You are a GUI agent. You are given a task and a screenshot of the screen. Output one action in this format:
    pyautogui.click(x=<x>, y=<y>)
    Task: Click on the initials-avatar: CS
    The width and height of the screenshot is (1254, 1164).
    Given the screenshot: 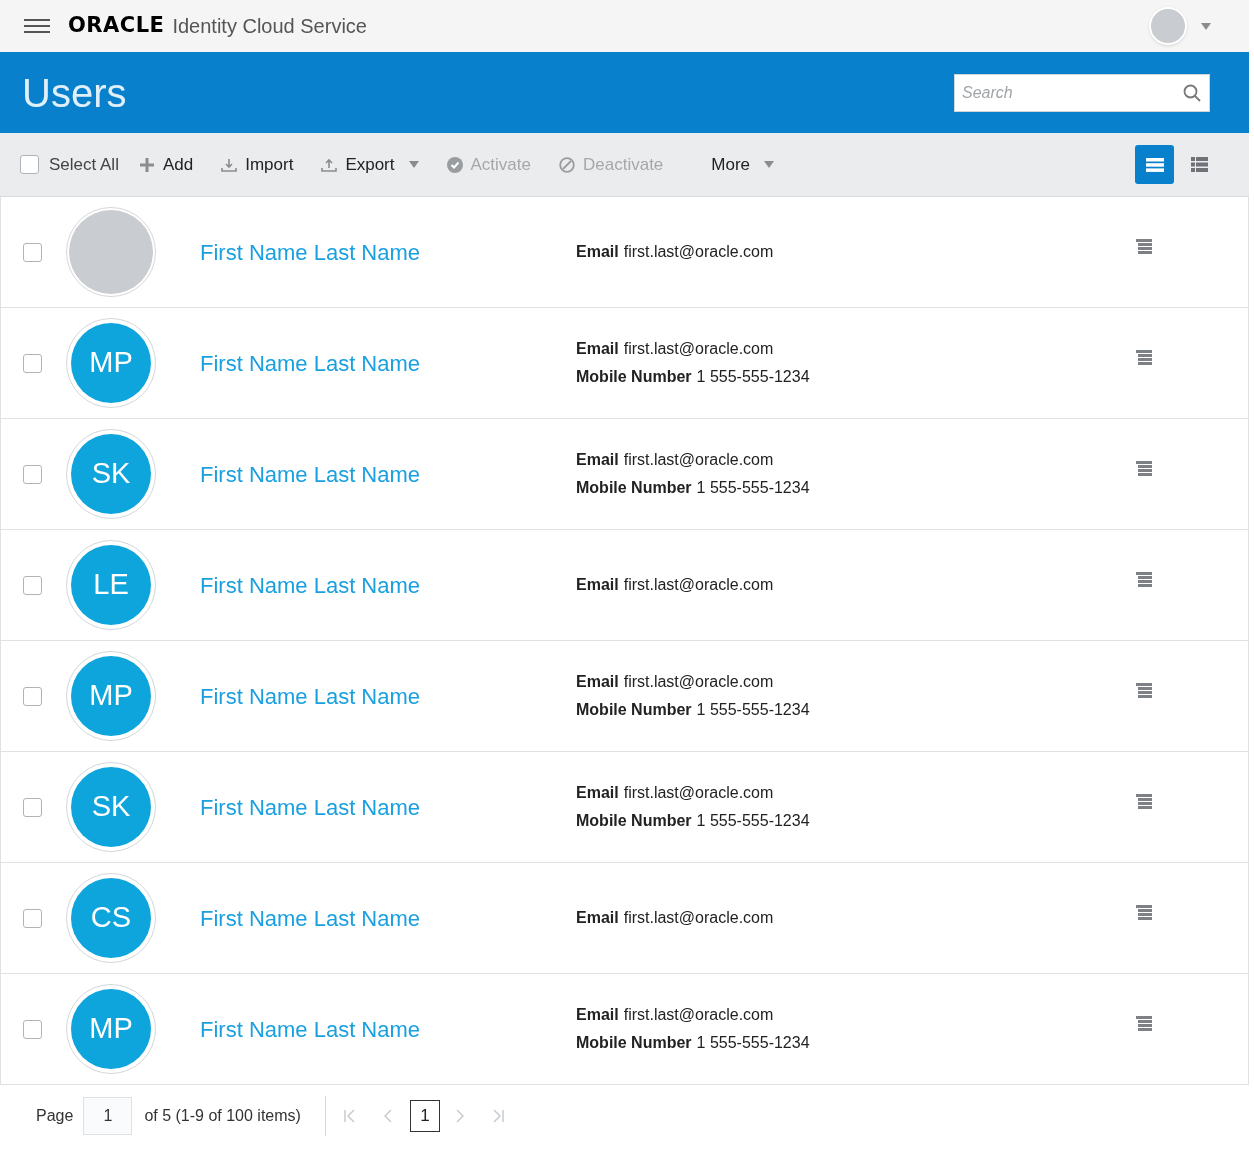 What is the action you would take?
    pyautogui.click(x=111, y=918)
    